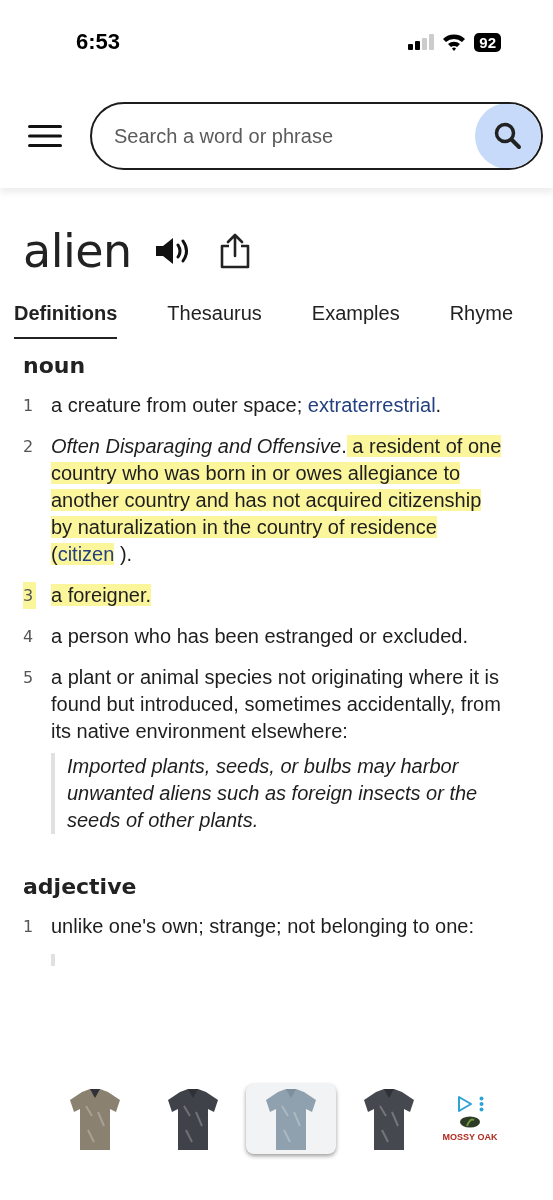 Image resolution: width=553 pixels, height=1200 pixels. What do you see at coordinates (487, 42) in the screenshot?
I see `battery-level: 92` at bounding box center [487, 42].